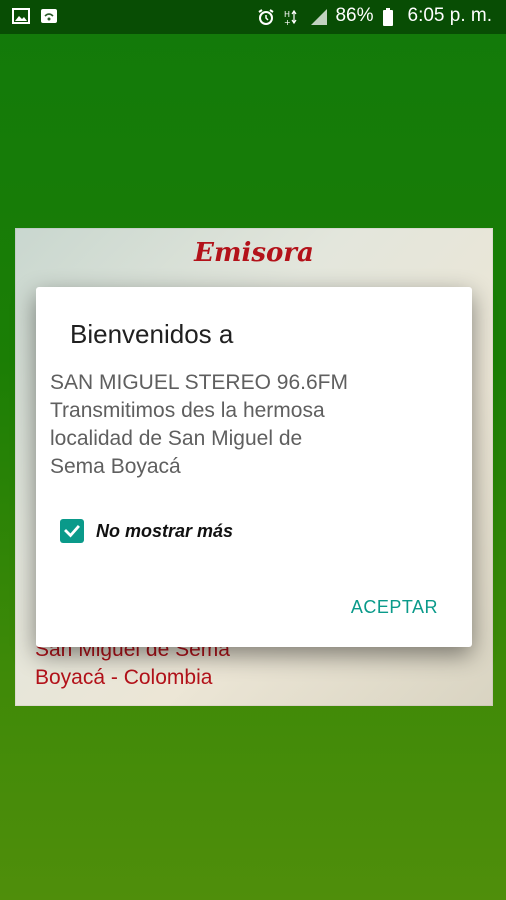 Image resolution: width=506 pixels, height=900 pixels. I want to click on dont-show-again-row: No mostrar más, so click(146, 531).